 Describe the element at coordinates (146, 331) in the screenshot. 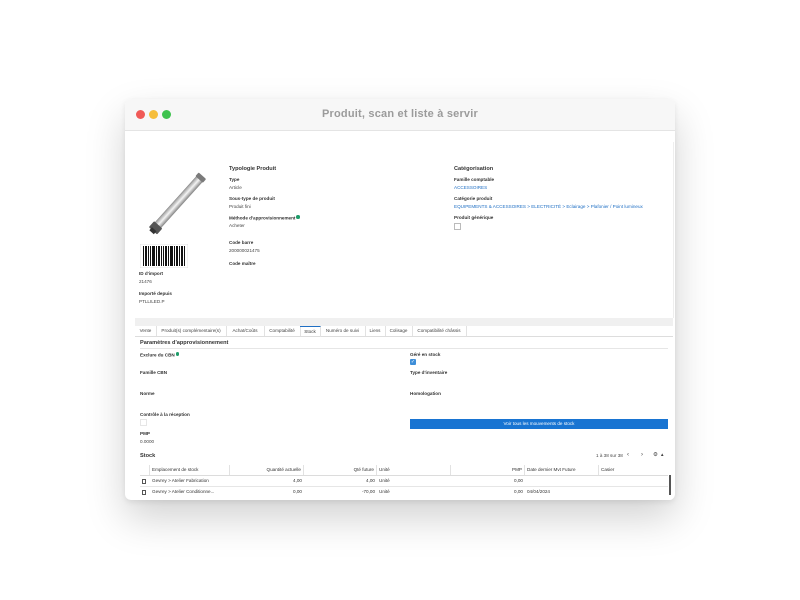

I see `tab-vente: Vente` at that location.